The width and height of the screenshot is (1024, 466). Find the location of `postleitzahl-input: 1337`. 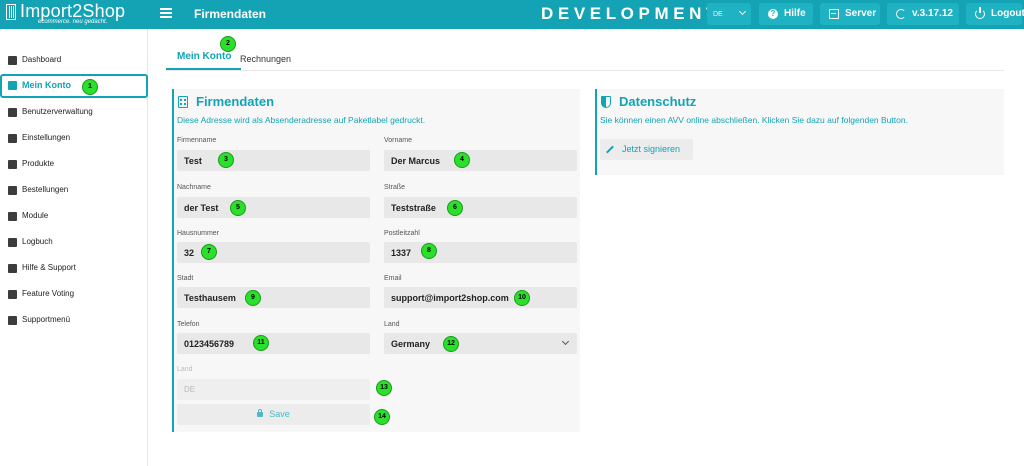

postleitzahl-input: 1337 is located at coordinates (480, 252).